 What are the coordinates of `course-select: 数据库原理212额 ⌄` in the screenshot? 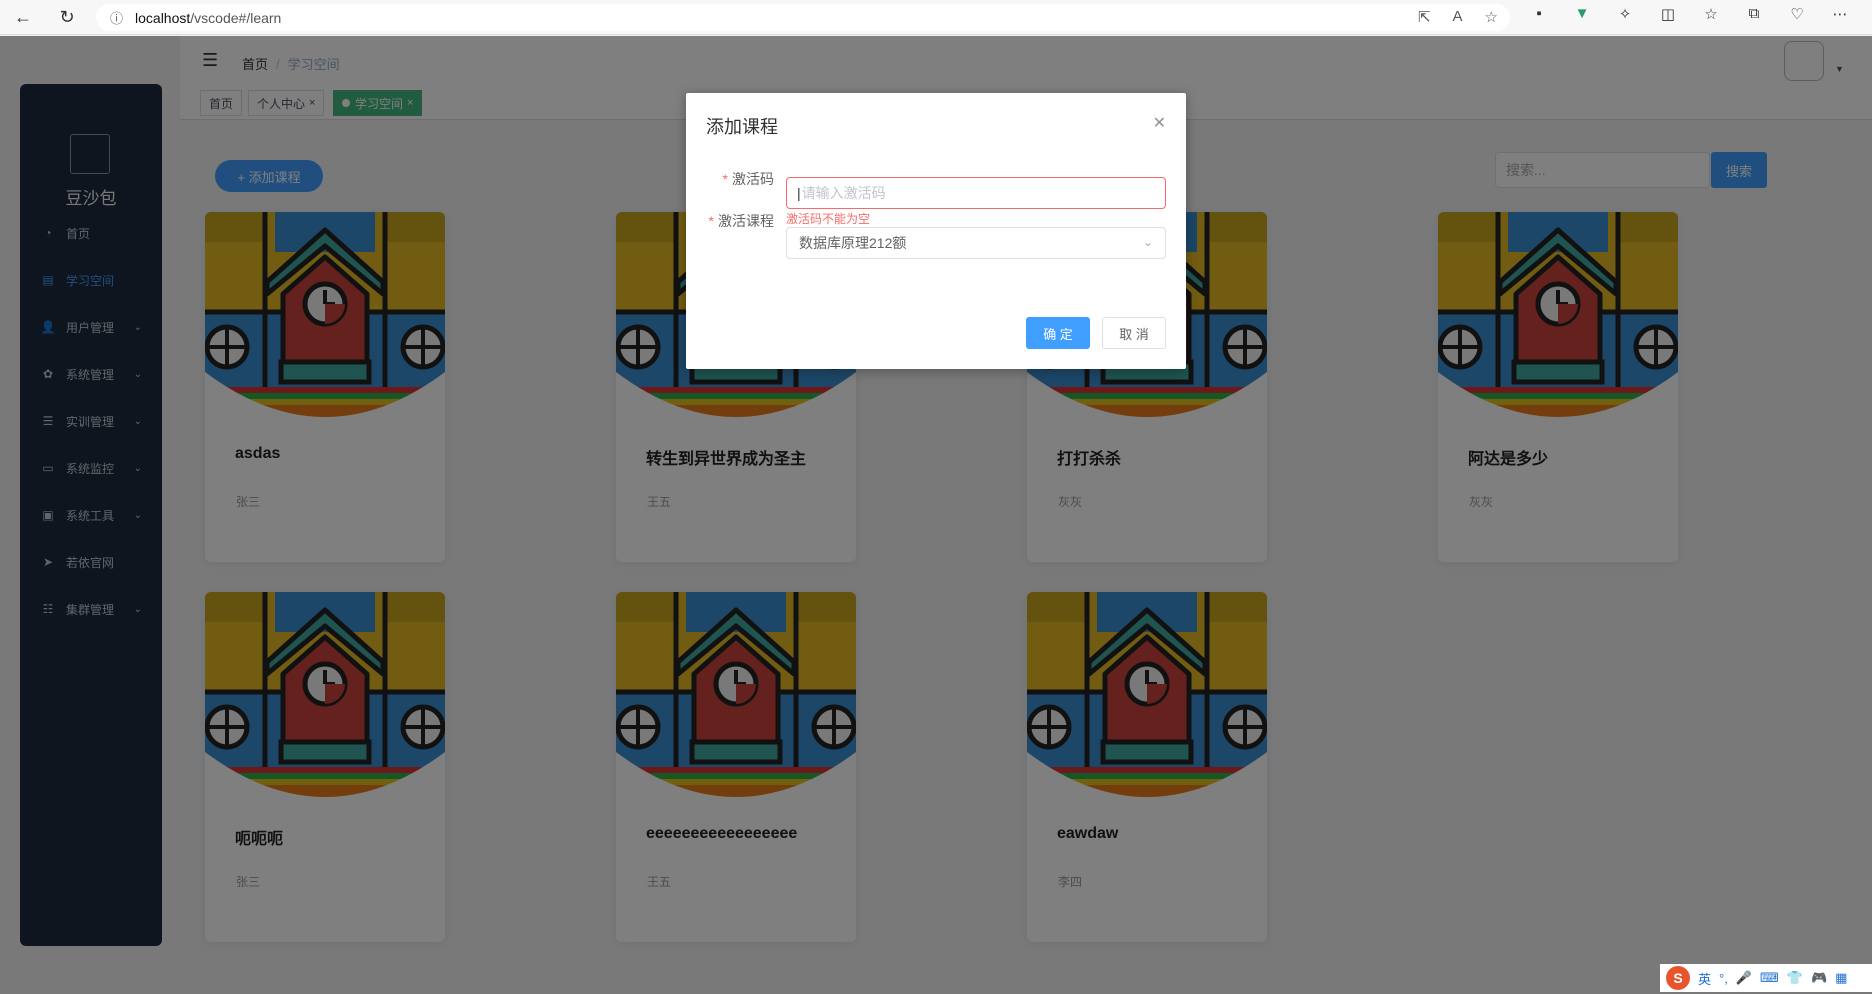 It's located at (976, 243).